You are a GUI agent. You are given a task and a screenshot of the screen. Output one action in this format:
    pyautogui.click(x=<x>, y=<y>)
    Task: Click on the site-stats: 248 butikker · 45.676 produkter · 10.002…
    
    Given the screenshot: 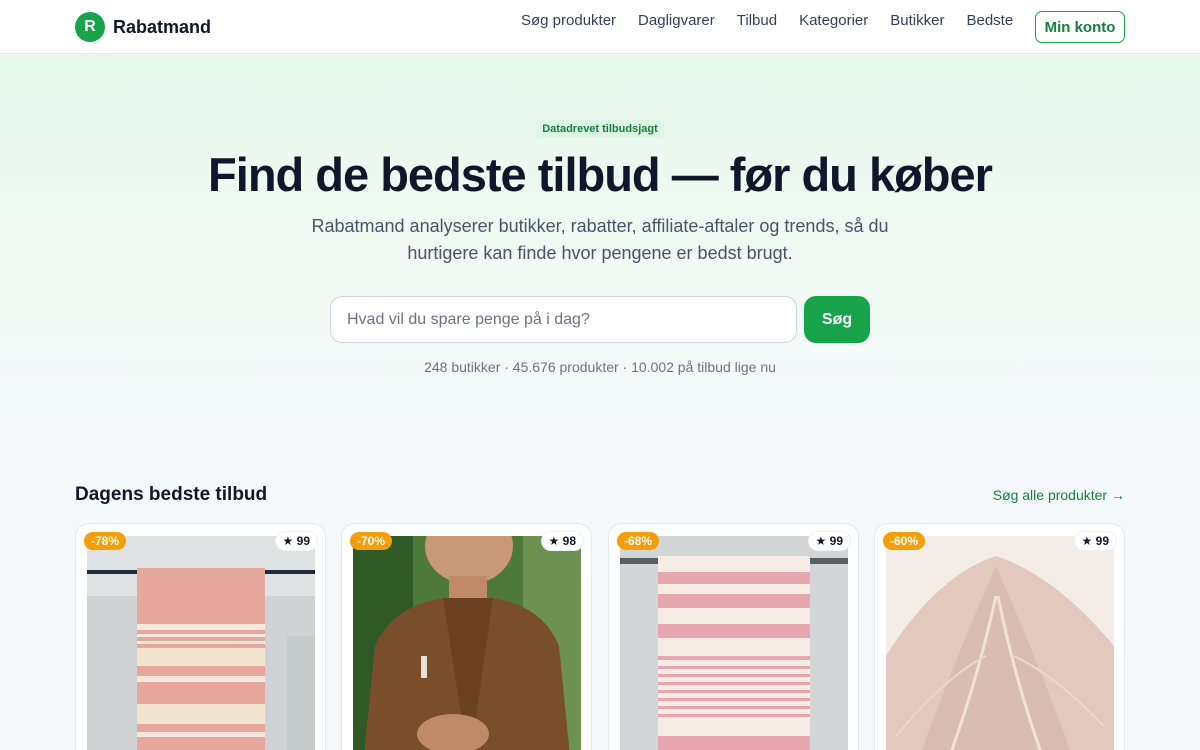 What is the action you would take?
    pyautogui.click(x=600, y=367)
    